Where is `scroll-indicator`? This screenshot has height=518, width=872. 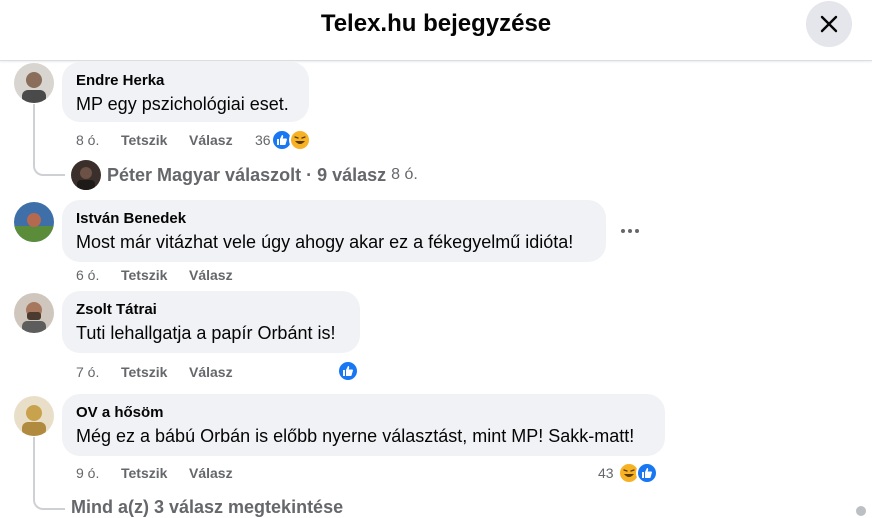 scroll-indicator is located at coordinates (861, 511).